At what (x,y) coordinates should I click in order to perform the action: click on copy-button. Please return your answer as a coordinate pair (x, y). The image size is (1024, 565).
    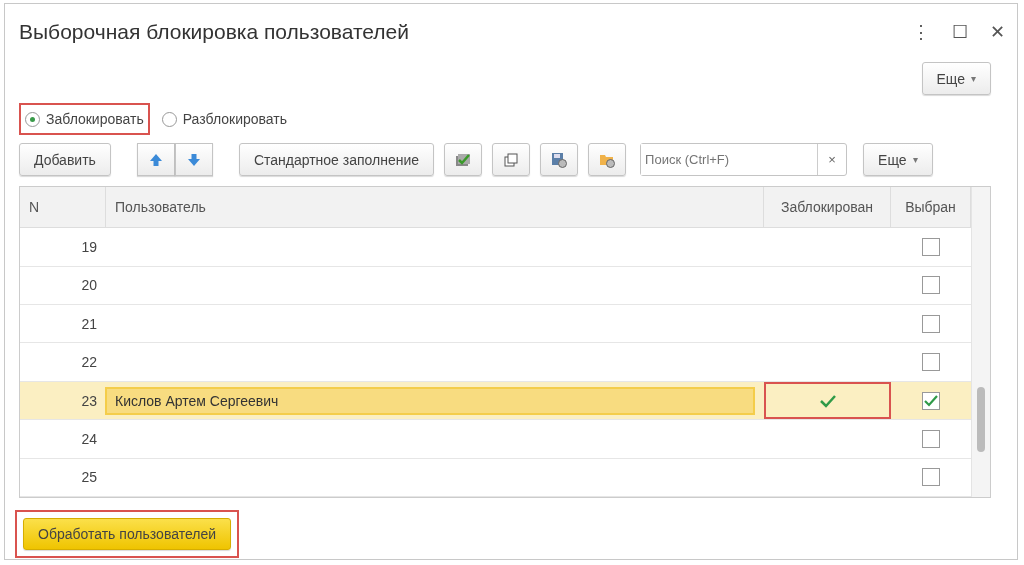
    Looking at the image, I should click on (511, 159).